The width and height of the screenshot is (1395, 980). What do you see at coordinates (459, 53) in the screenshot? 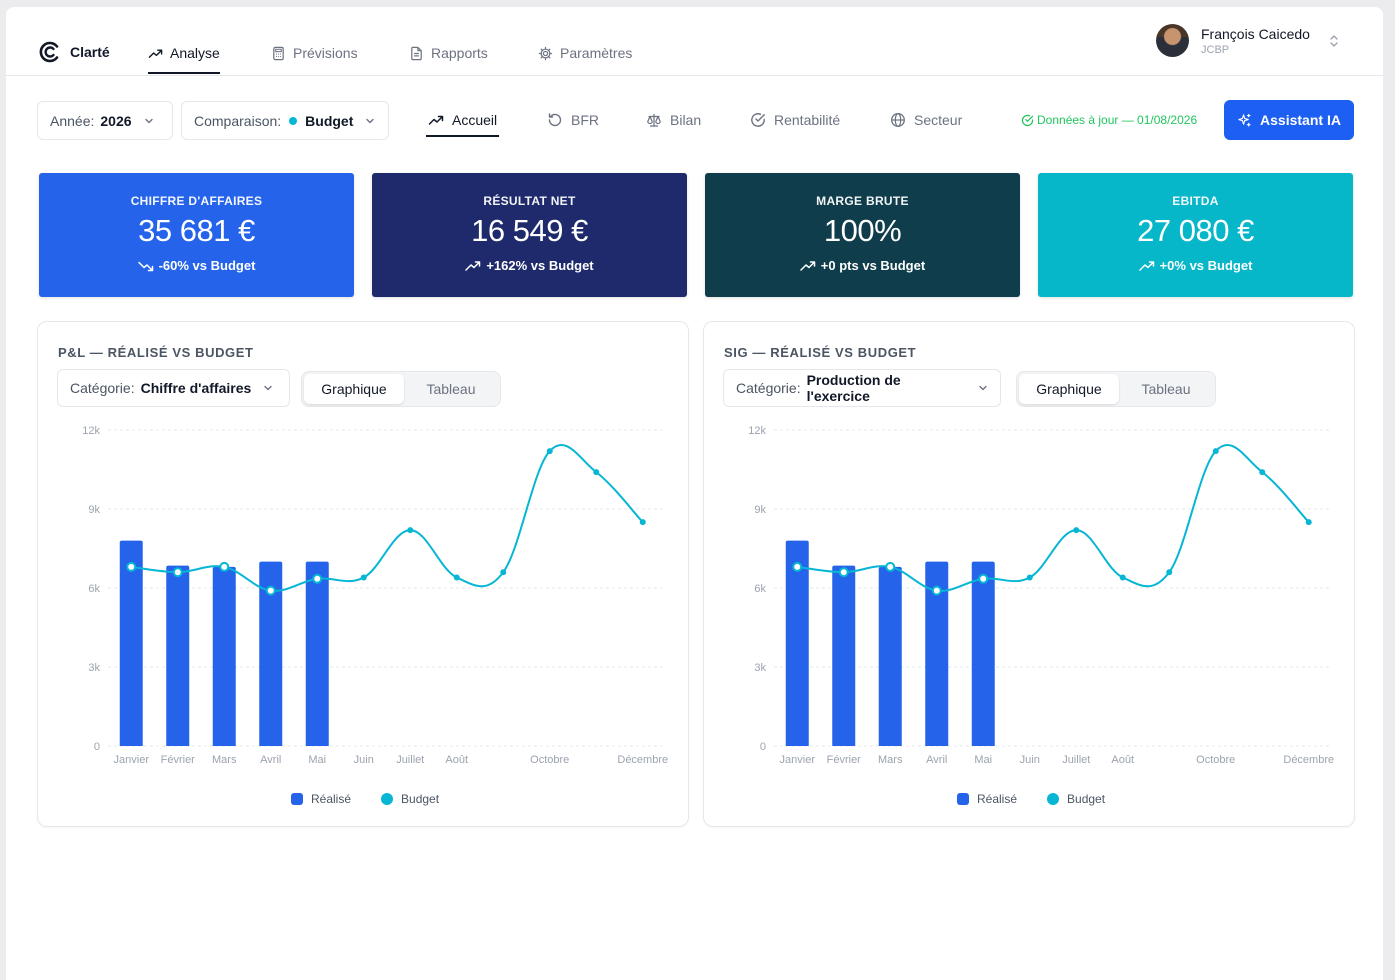
I see `nav-rapports-label: Rapports` at bounding box center [459, 53].